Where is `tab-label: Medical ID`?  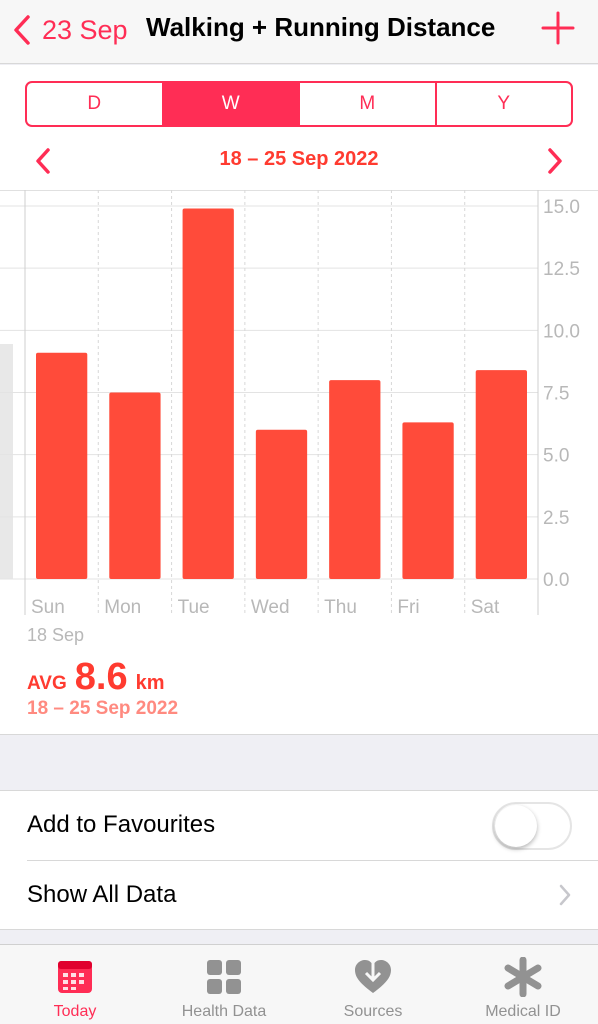 tab-label: Medical ID is located at coordinates (523, 1011).